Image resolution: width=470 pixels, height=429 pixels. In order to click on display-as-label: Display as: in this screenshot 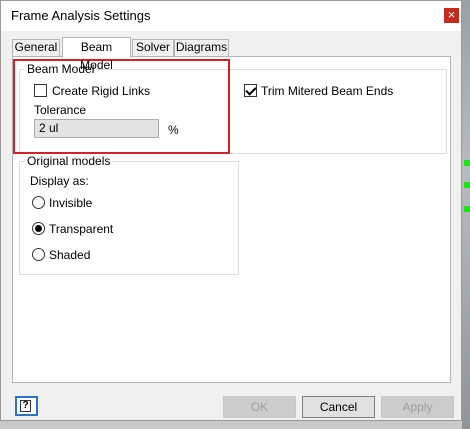, I will do `click(59, 181)`.